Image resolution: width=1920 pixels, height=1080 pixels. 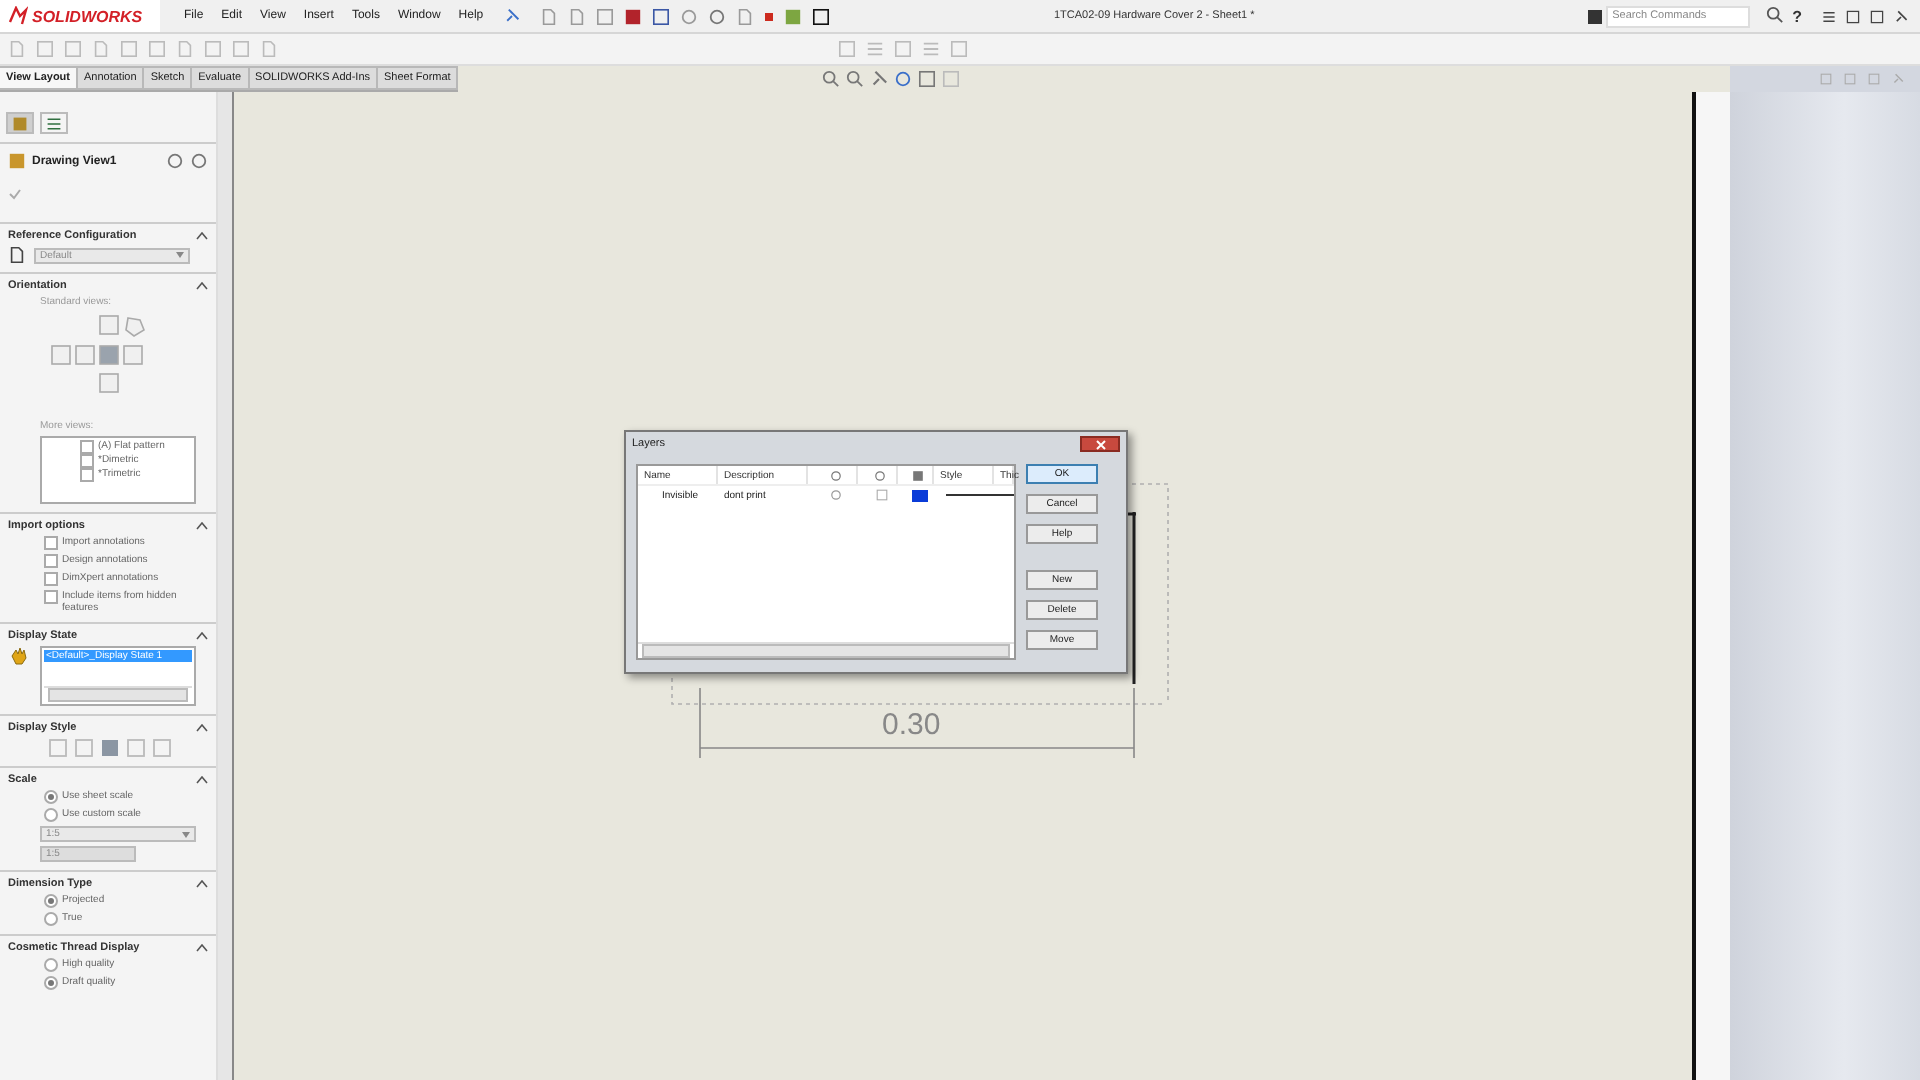 I want to click on zoom-icon, so click(x=831, y=79).